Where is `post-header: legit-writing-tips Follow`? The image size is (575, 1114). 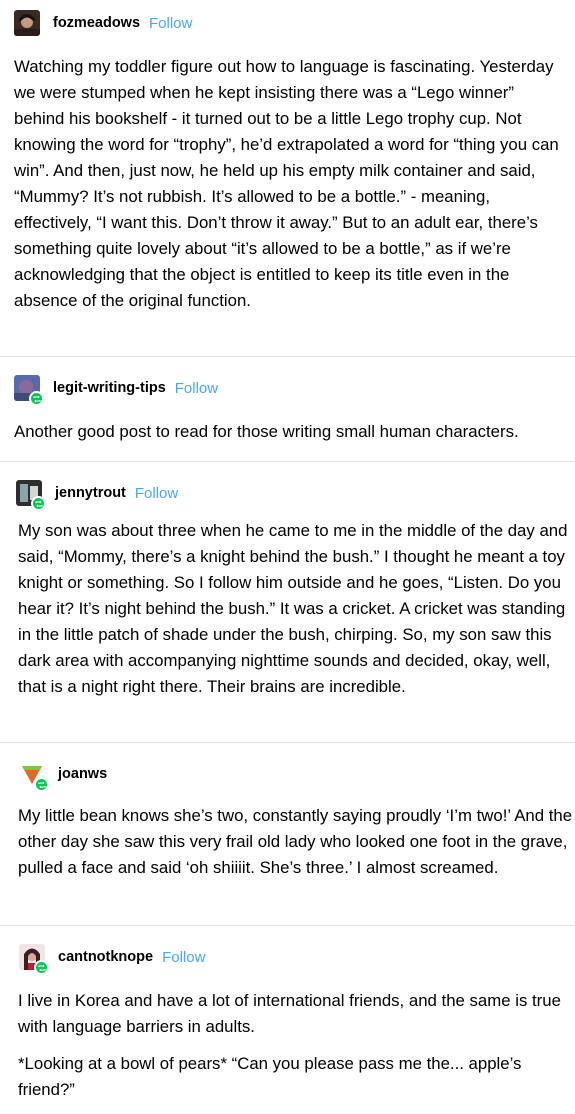 post-header: legit-writing-tips Follow is located at coordinates (116, 390).